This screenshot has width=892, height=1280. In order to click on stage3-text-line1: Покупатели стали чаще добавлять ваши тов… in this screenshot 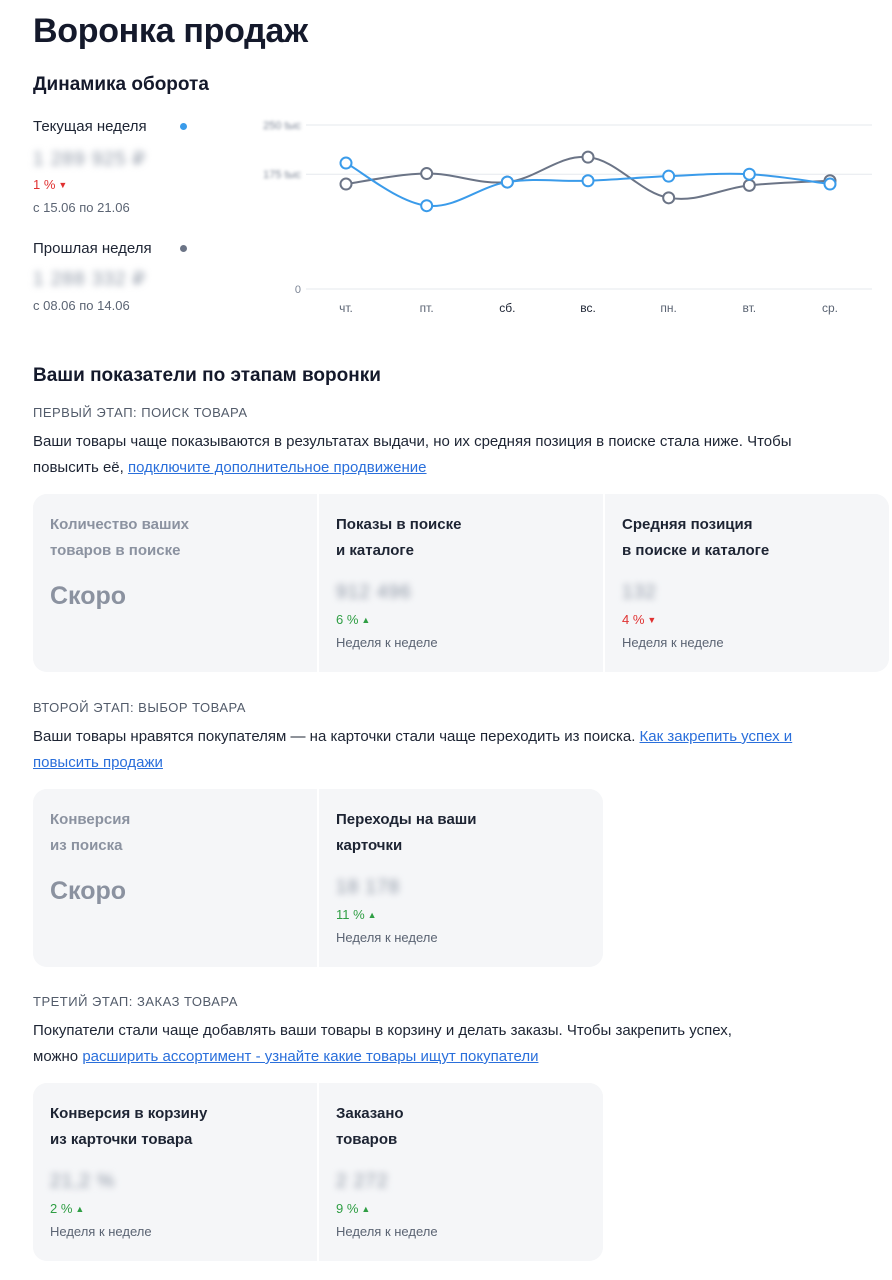, I will do `click(382, 1030)`.